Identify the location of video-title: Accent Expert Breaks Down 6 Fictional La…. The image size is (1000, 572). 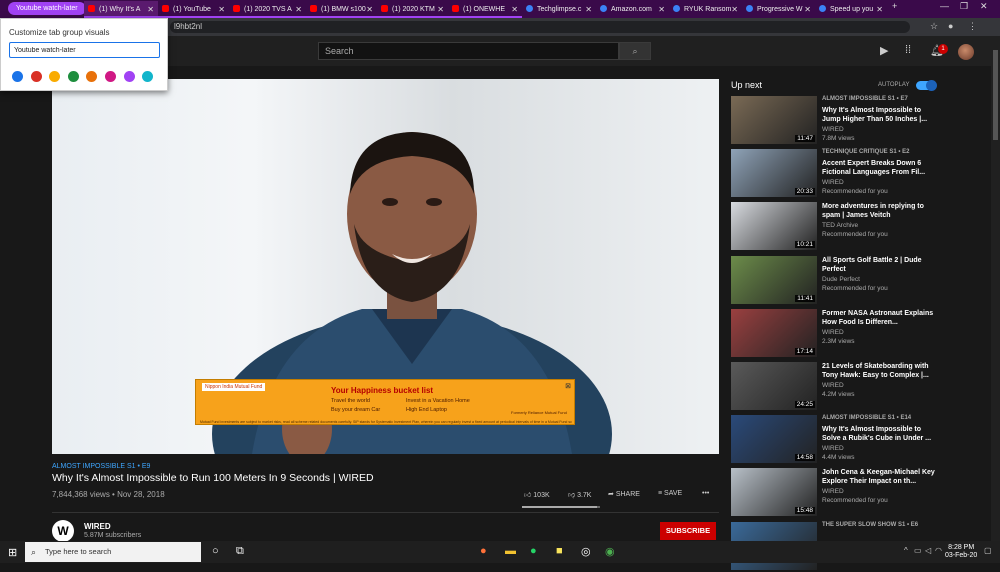
(879, 168).